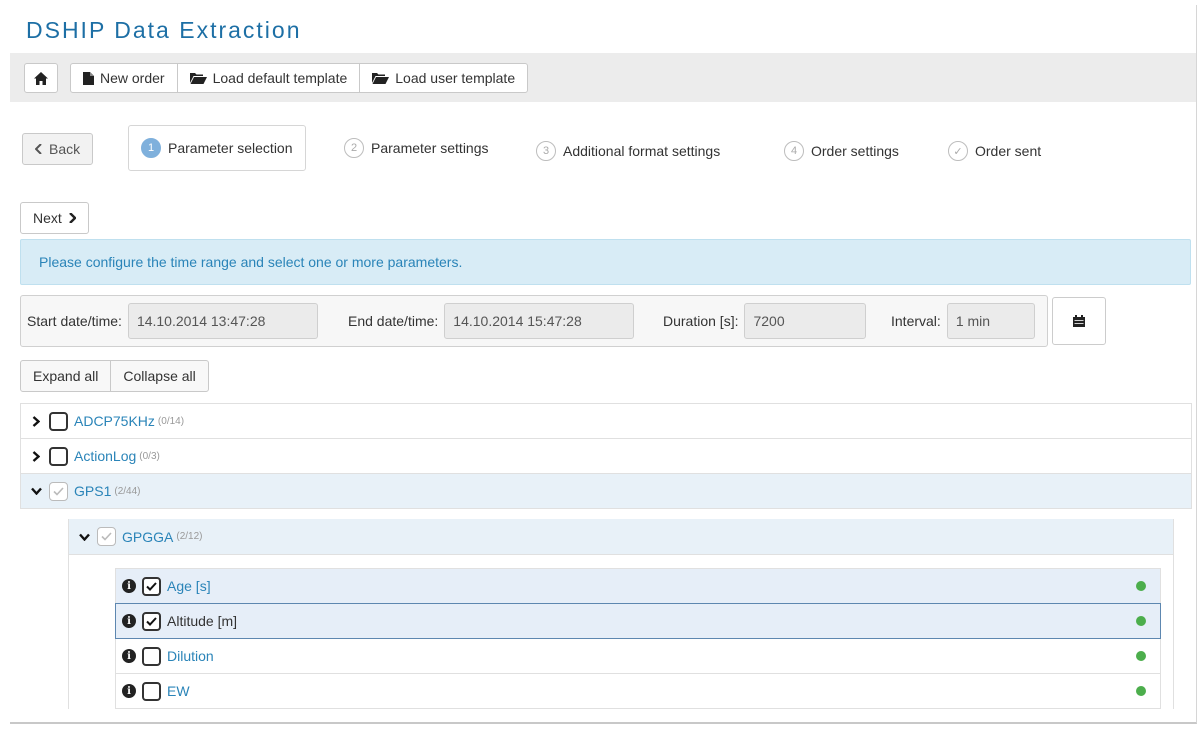 This screenshot has height=731, width=1202. I want to click on node-name: GPS1, so click(92, 491).